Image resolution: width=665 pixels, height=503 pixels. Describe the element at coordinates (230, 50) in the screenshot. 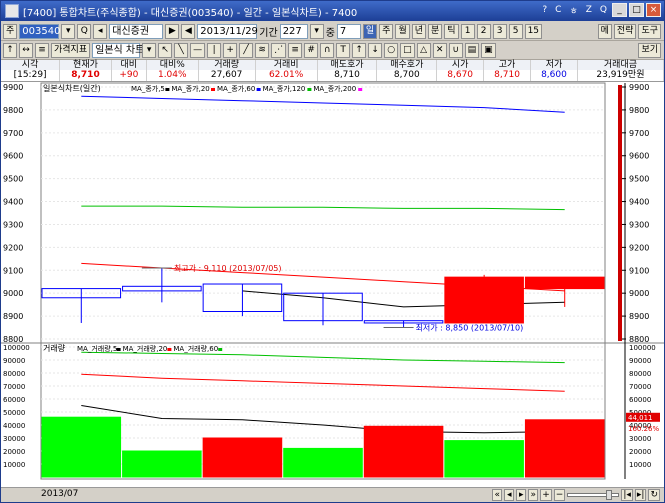

I see `cross-icon: +` at that location.